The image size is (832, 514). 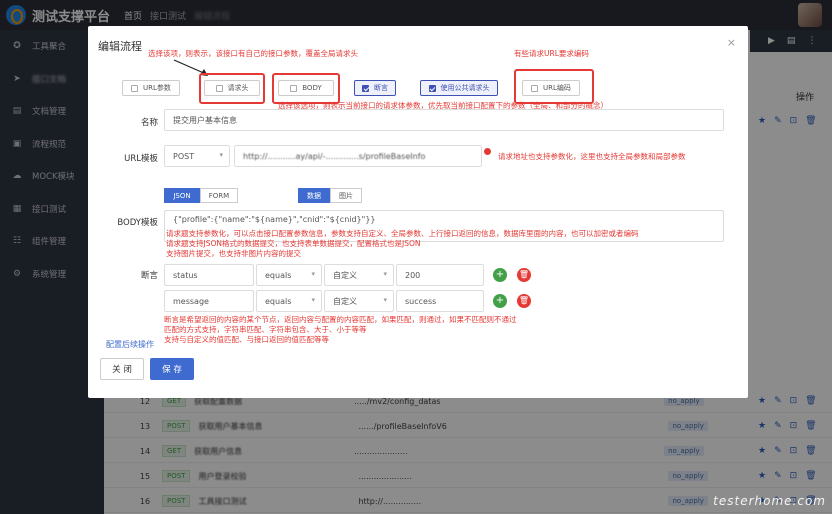 What do you see at coordinates (191, 301) in the screenshot?
I see `assert-field-value: message` at bounding box center [191, 301].